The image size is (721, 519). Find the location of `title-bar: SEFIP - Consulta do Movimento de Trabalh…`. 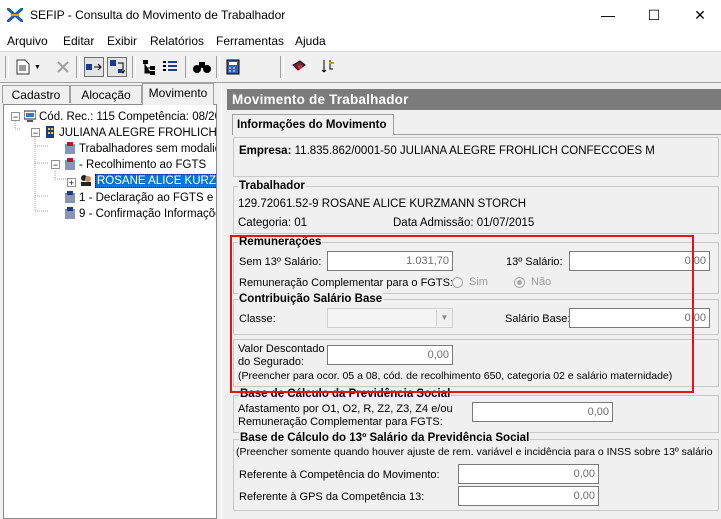

title-bar: SEFIP - Consulta do Movimento de Trabalh… is located at coordinates (360, 15).